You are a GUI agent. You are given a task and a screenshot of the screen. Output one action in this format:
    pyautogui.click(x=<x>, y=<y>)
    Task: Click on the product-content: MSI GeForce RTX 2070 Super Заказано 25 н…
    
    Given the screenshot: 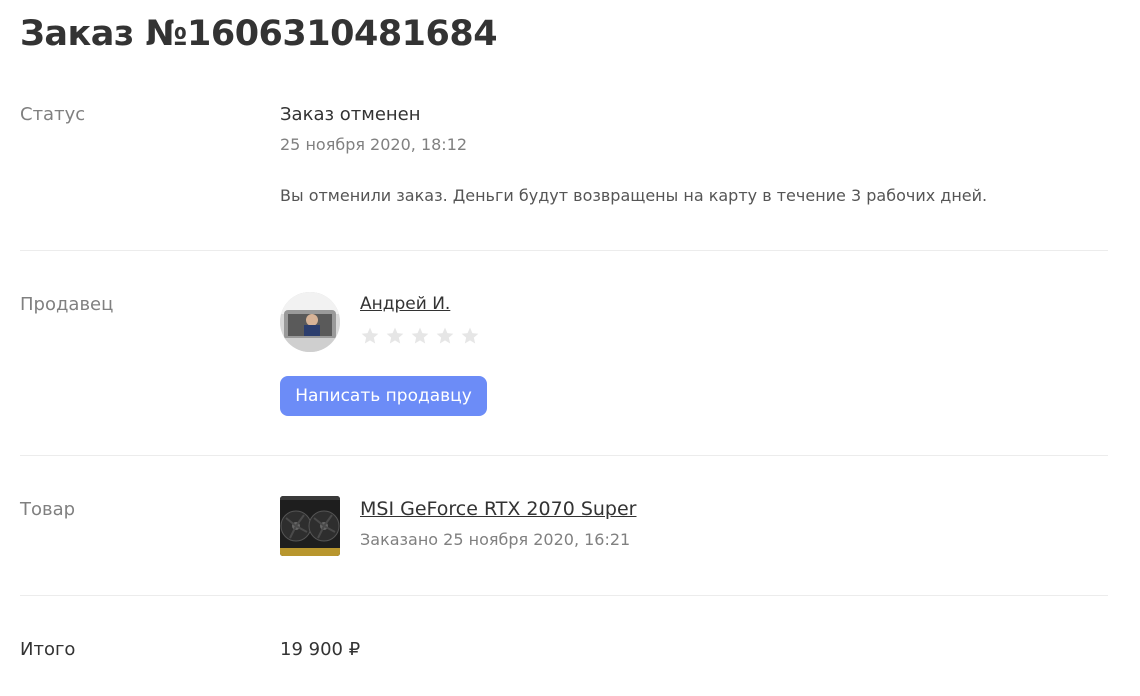 What is the action you would take?
    pyautogui.click(x=580, y=526)
    